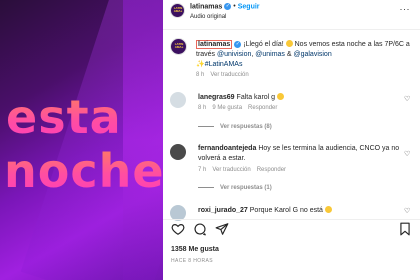 The image size is (420, 280). I want to click on comment-meta: 7 h Ver traducción Responder, so click(245, 170).